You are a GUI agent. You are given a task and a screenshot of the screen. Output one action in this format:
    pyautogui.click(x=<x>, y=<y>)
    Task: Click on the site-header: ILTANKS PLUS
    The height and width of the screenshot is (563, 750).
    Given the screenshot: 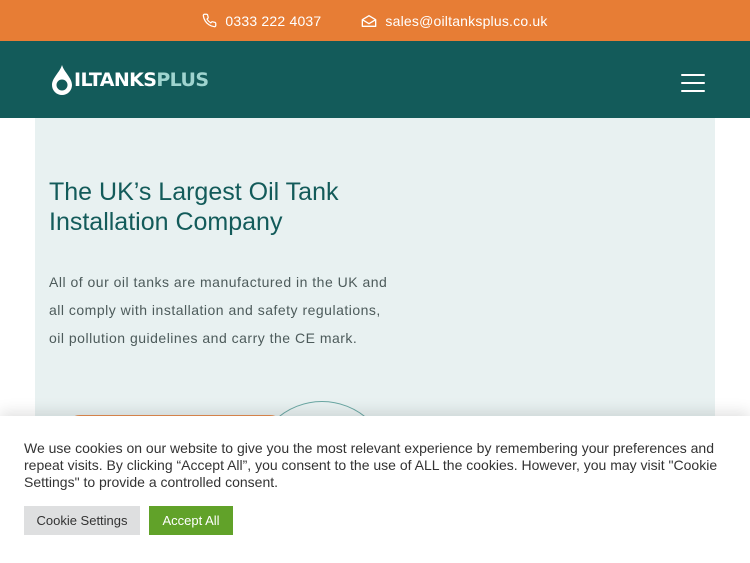 What is the action you would take?
    pyautogui.click(x=375, y=79)
    